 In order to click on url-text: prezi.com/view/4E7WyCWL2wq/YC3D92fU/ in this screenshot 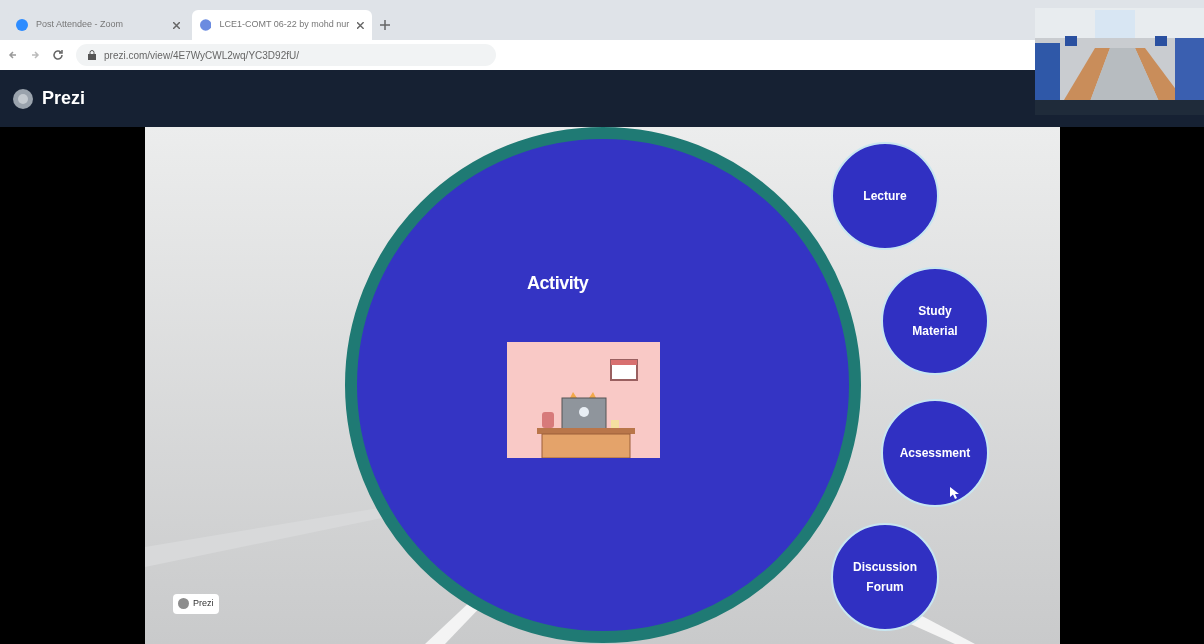, I will do `click(201, 55)`.